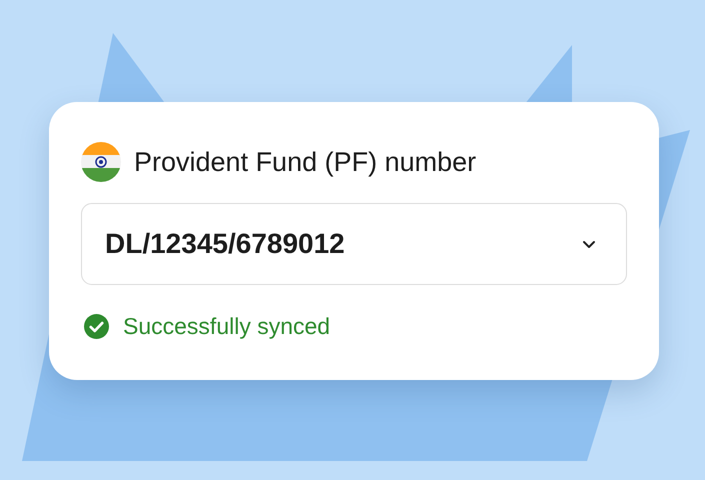  I want to click on chevron-icon, so click(589, 244).